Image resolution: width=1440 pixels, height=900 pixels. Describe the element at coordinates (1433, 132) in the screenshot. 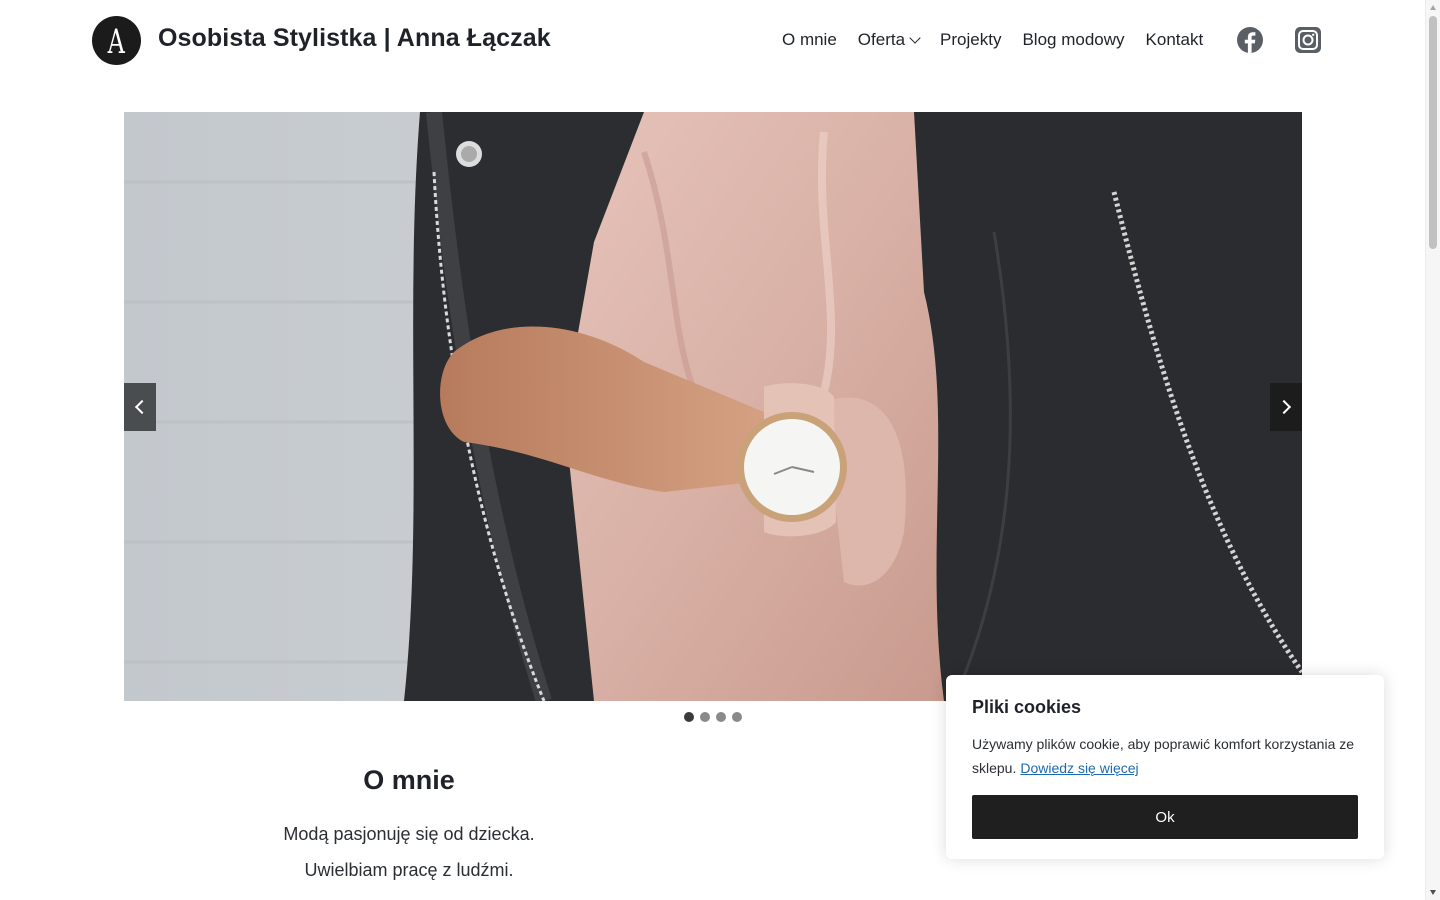

I see `scrollbar-thumb` at that location.